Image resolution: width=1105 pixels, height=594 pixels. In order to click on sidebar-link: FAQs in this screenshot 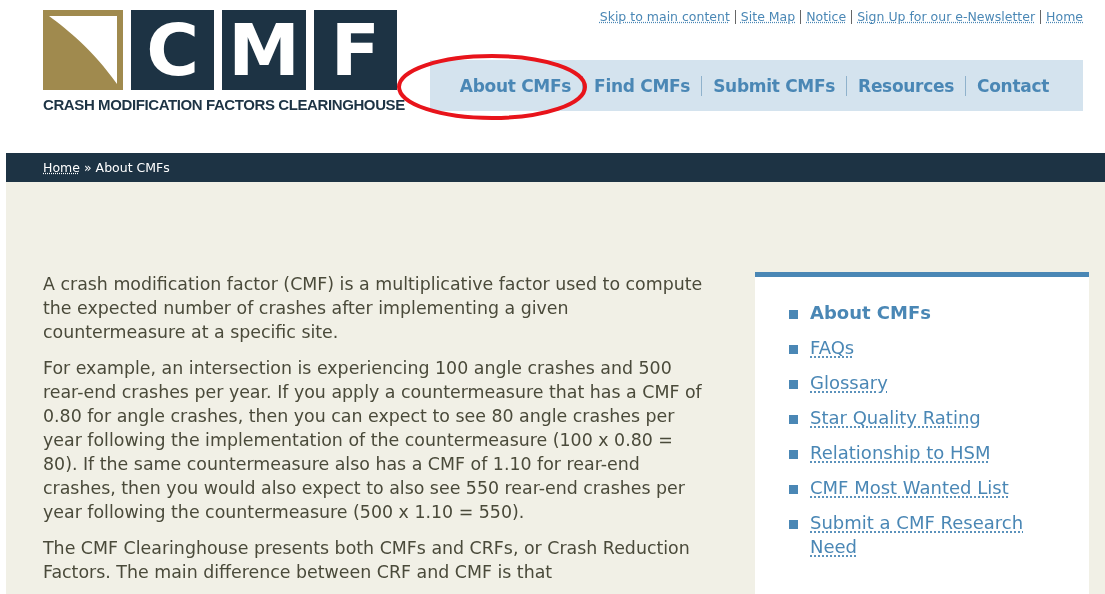, I will do `click(920, 348)`.